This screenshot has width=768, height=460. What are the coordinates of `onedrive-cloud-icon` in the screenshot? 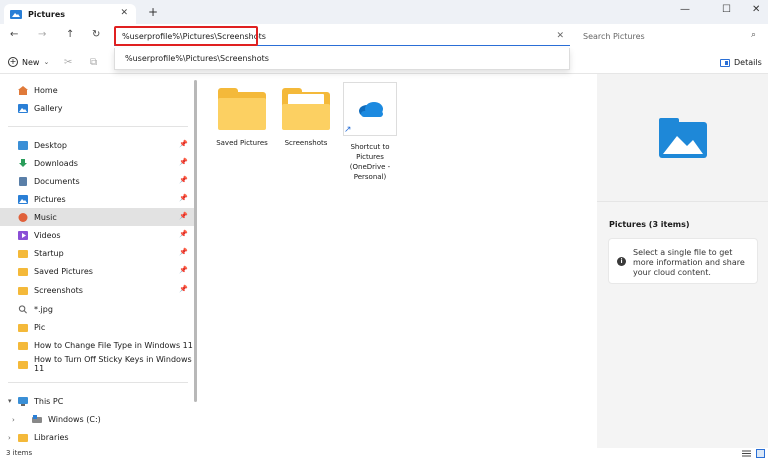 It's located at (371, 109).